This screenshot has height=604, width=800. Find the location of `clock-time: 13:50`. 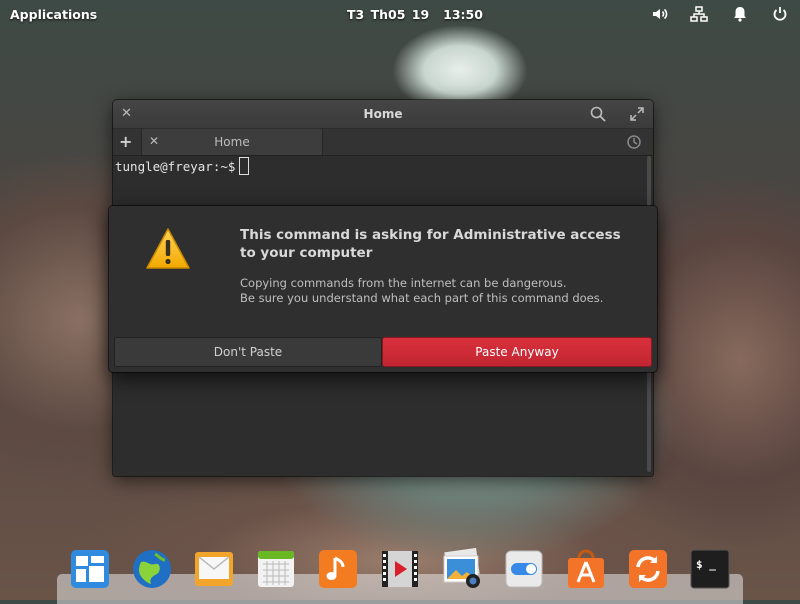

clock-time: 13:50 is located at coordinates (463, 14).